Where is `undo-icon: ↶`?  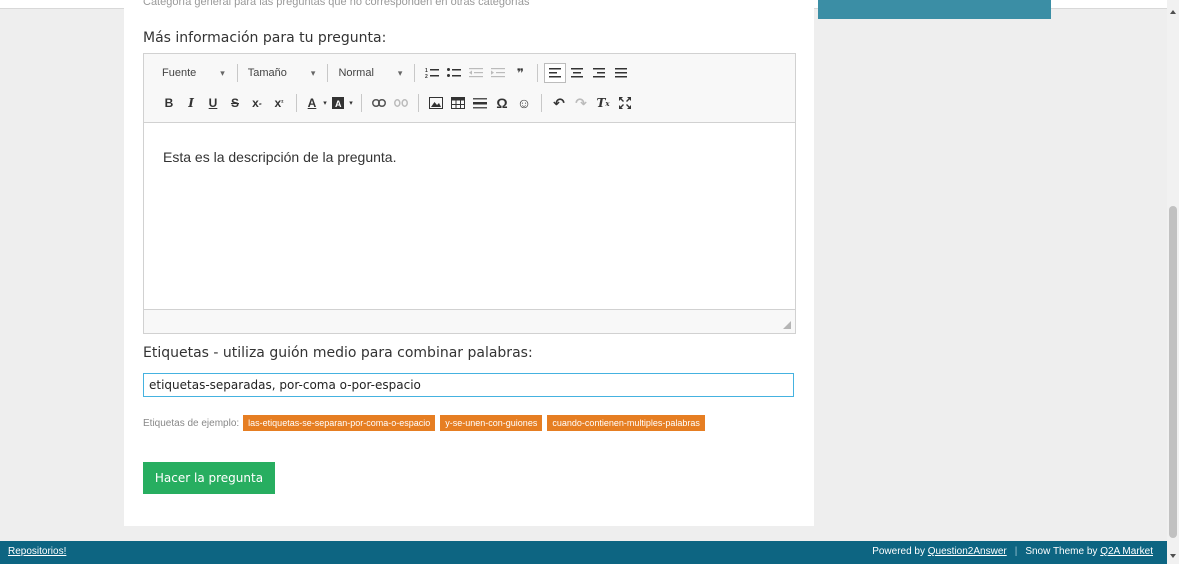
undo-icon: ↶ is located at coordinates (559, 103).